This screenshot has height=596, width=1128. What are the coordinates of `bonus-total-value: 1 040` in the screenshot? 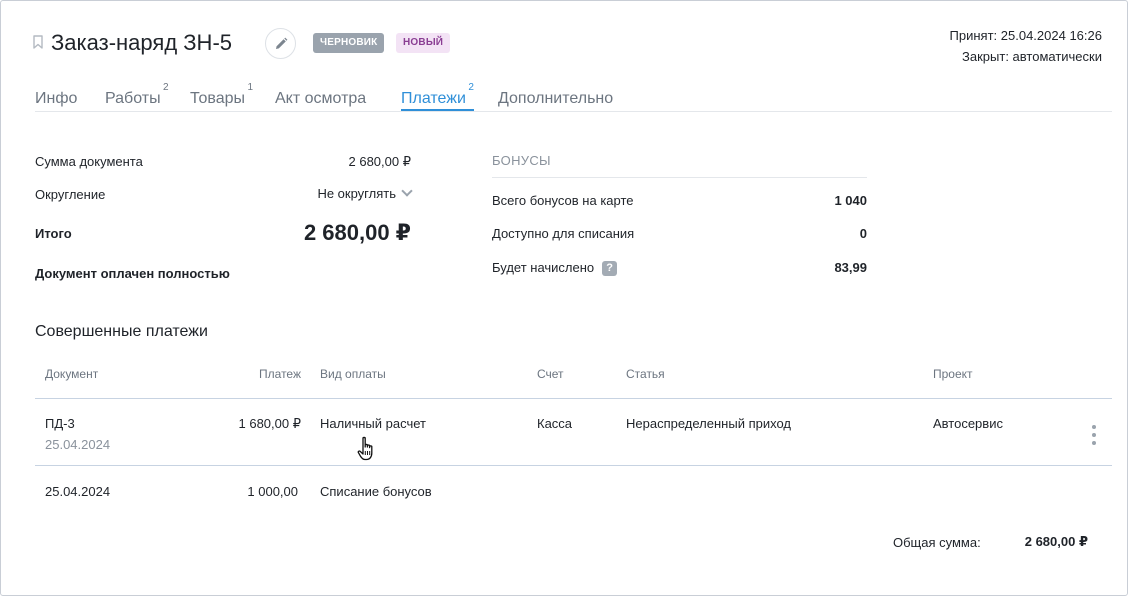 It's located at (850, 200).